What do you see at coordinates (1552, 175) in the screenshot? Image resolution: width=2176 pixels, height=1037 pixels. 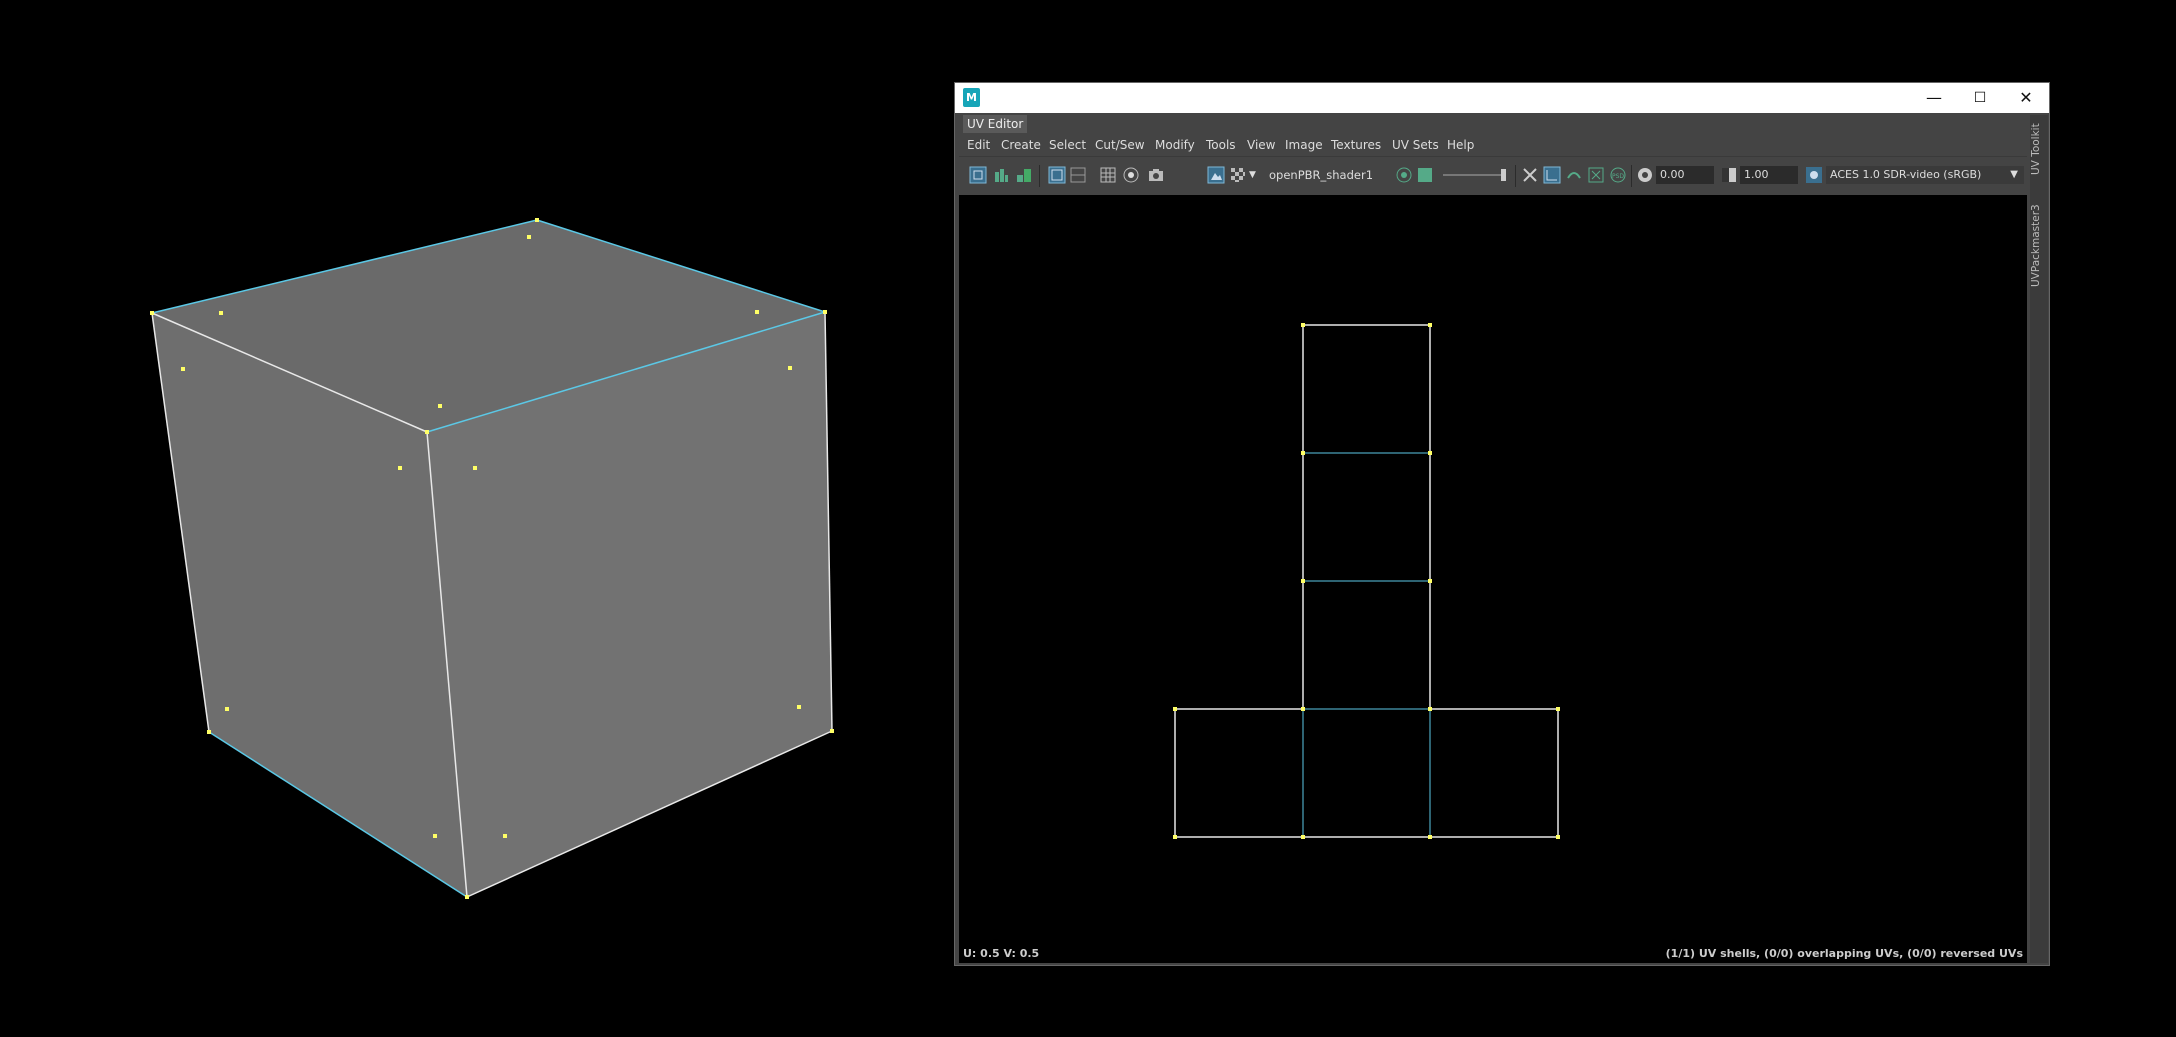 I see `shaded-uvs-icon` at bounding box center [1552, 175].